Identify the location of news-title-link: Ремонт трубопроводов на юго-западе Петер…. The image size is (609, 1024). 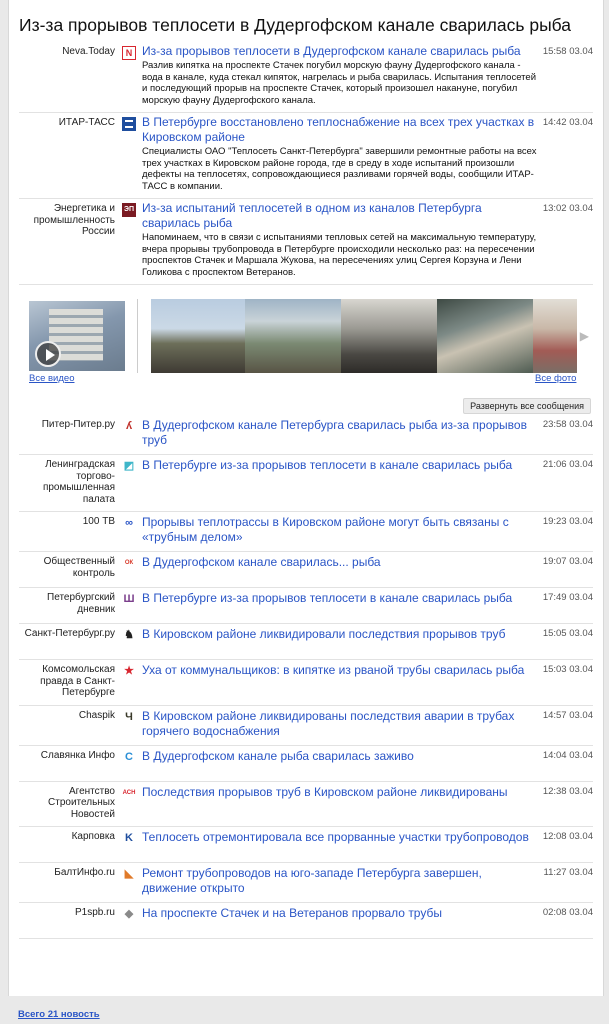
(340, 879).